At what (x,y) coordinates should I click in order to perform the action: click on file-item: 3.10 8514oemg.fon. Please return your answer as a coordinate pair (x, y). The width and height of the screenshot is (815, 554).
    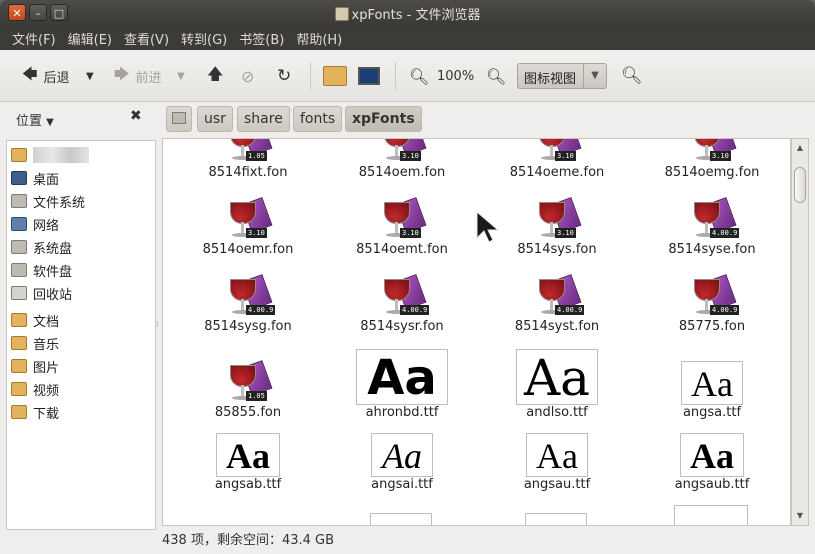
    Looking at the image, I should click on (712, 159).